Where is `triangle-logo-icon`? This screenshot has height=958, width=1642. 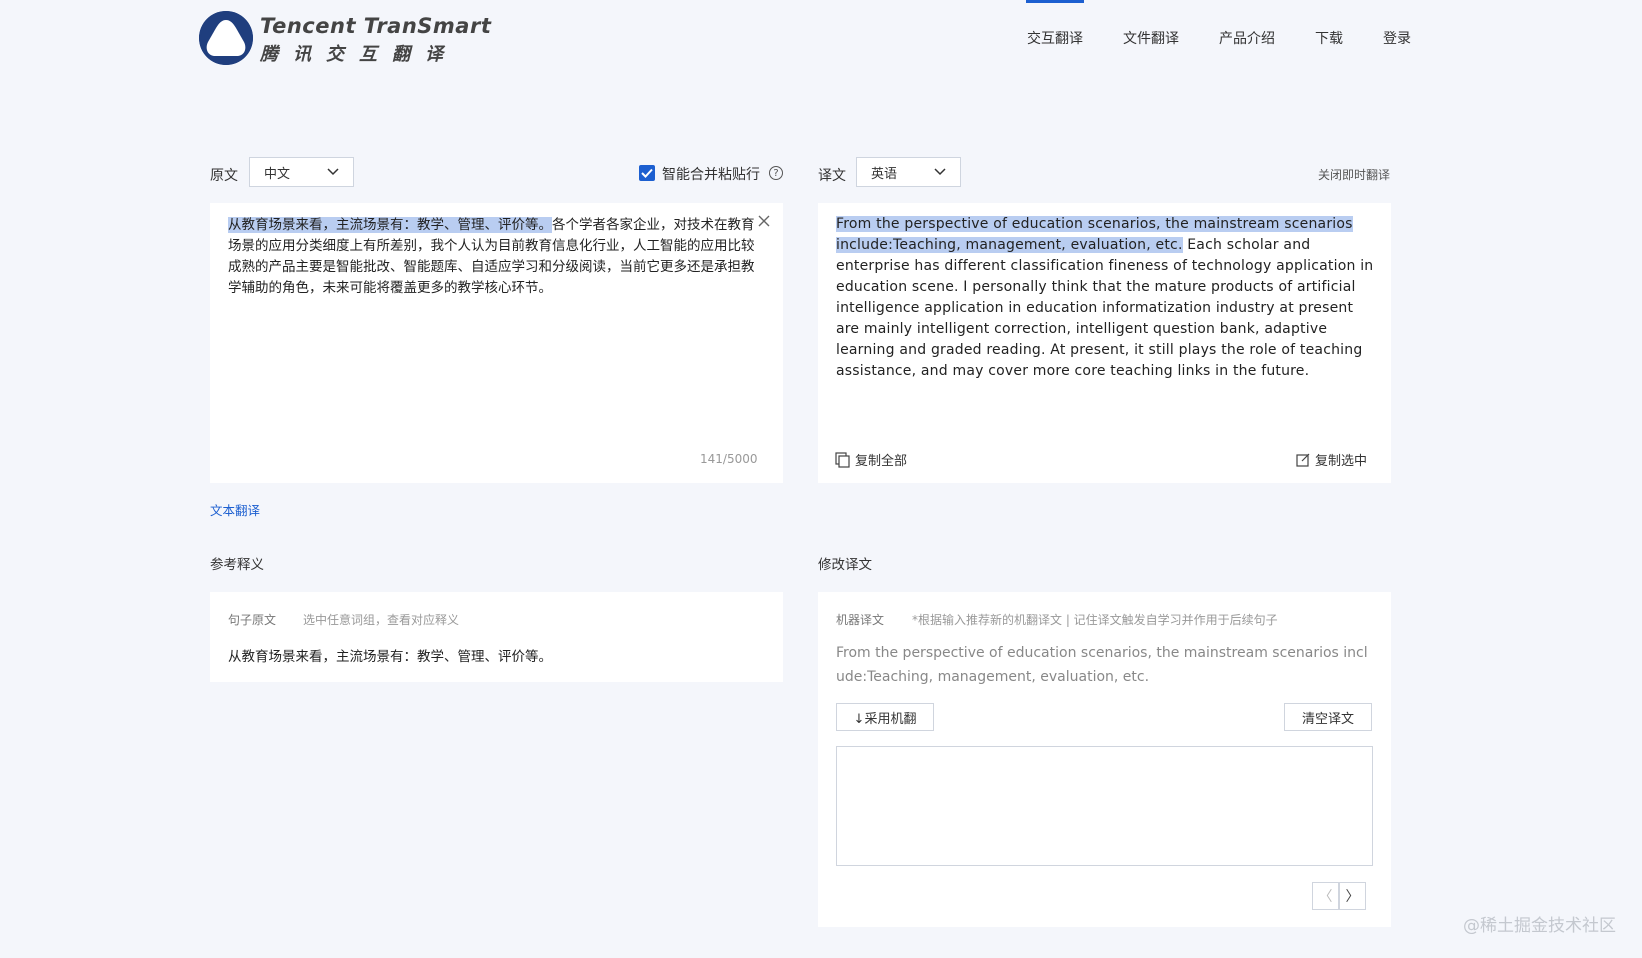 triangle-logo-icon is located at coordinates (226, 38).